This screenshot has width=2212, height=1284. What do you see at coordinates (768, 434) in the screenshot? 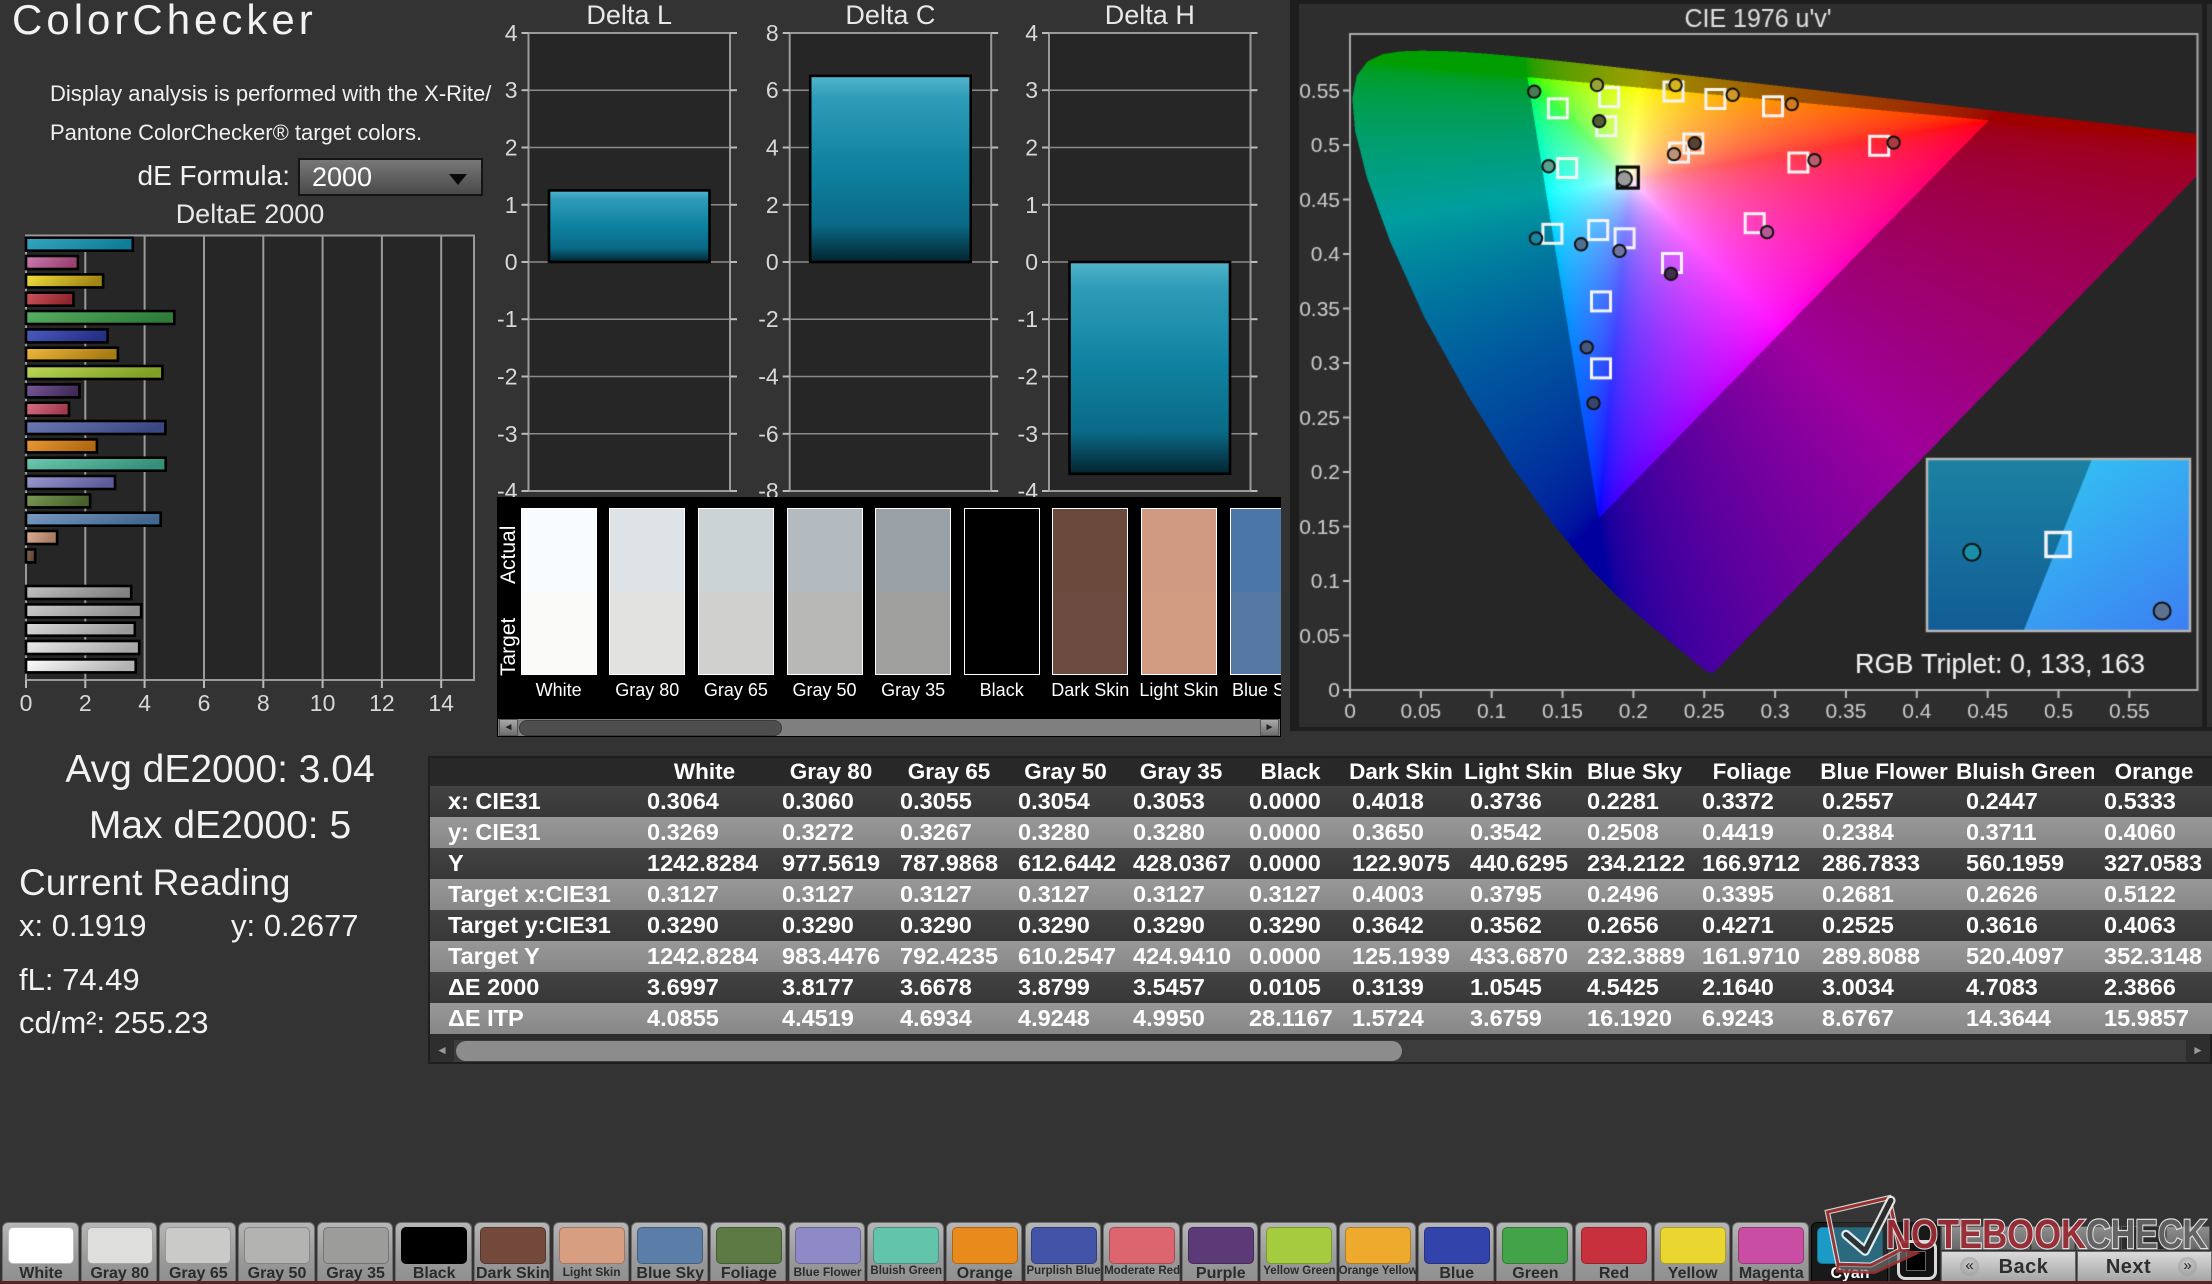
I see `svg-text: -6` at bounding box center [768, 434].